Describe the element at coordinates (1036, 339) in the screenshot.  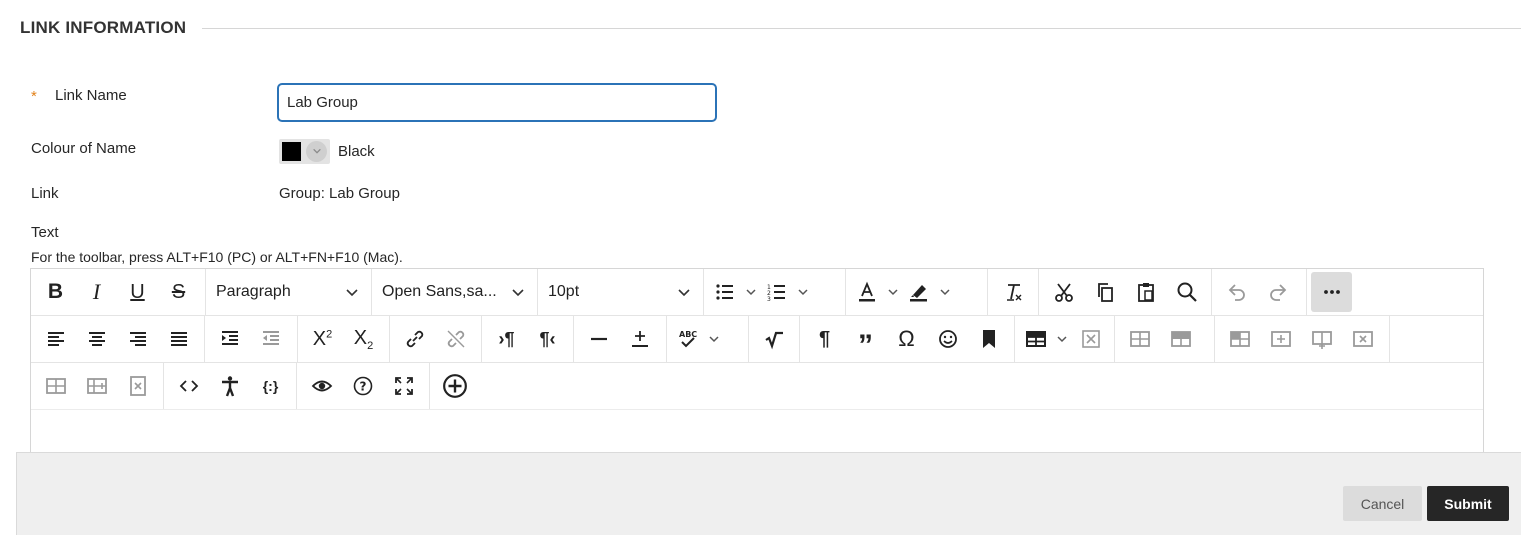
I see `table-icon` at that location.